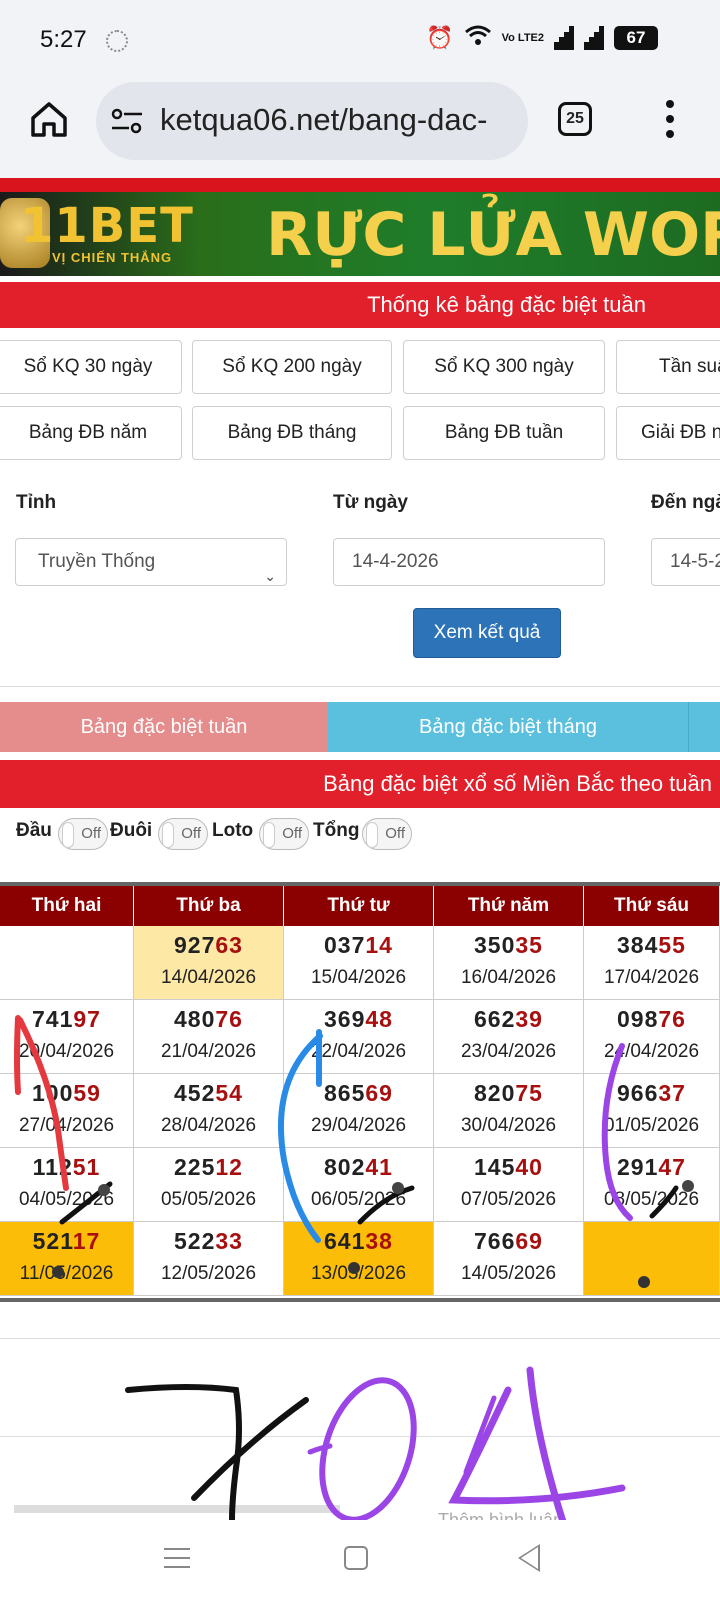  I want to click on table-cell: 22512 05/05/2026, so click(209, 1185).